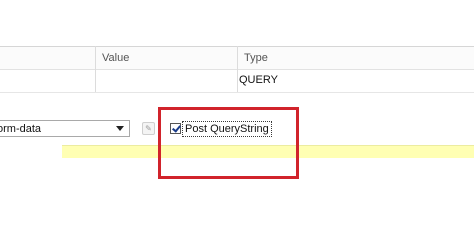 The width and height of the screenshot is (474, 241). What do you see at coordinates (258, 80) in the screenshot?
I see `row-type-cell: QUERY` at bounding box center [258, 80].